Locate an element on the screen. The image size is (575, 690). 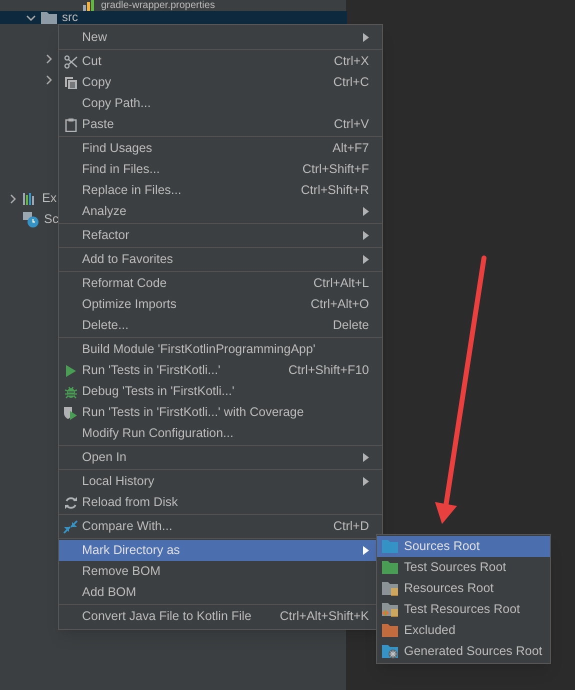
shortcut-text: Alt+F7 is located at coordinates (350, 149).